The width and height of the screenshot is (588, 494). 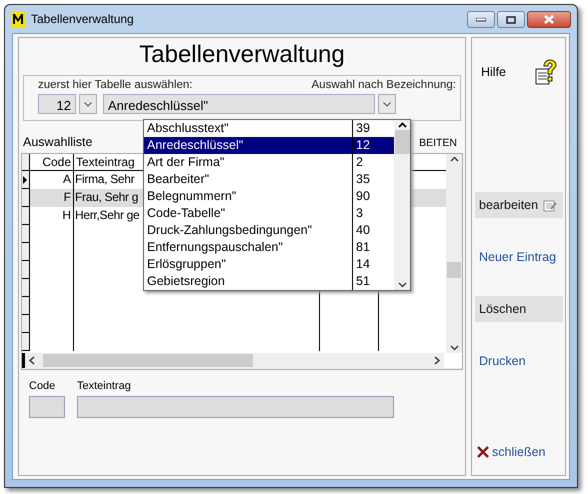 What do you see at coordinates (454, 253) in the screenshot?
I see `vertical-scrollbar` at bounding box center [454, 253].